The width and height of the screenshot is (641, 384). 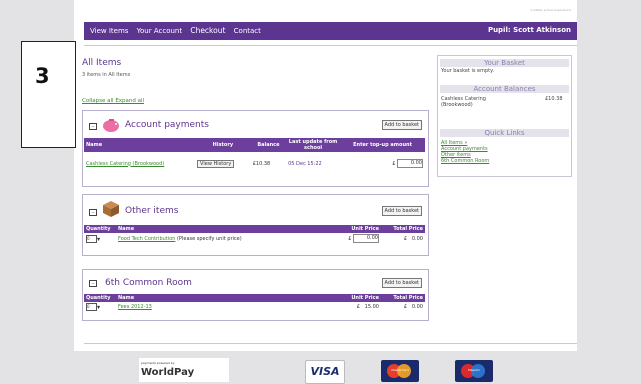 I want to click on page-title: All Items, so click(x=102, y=63).